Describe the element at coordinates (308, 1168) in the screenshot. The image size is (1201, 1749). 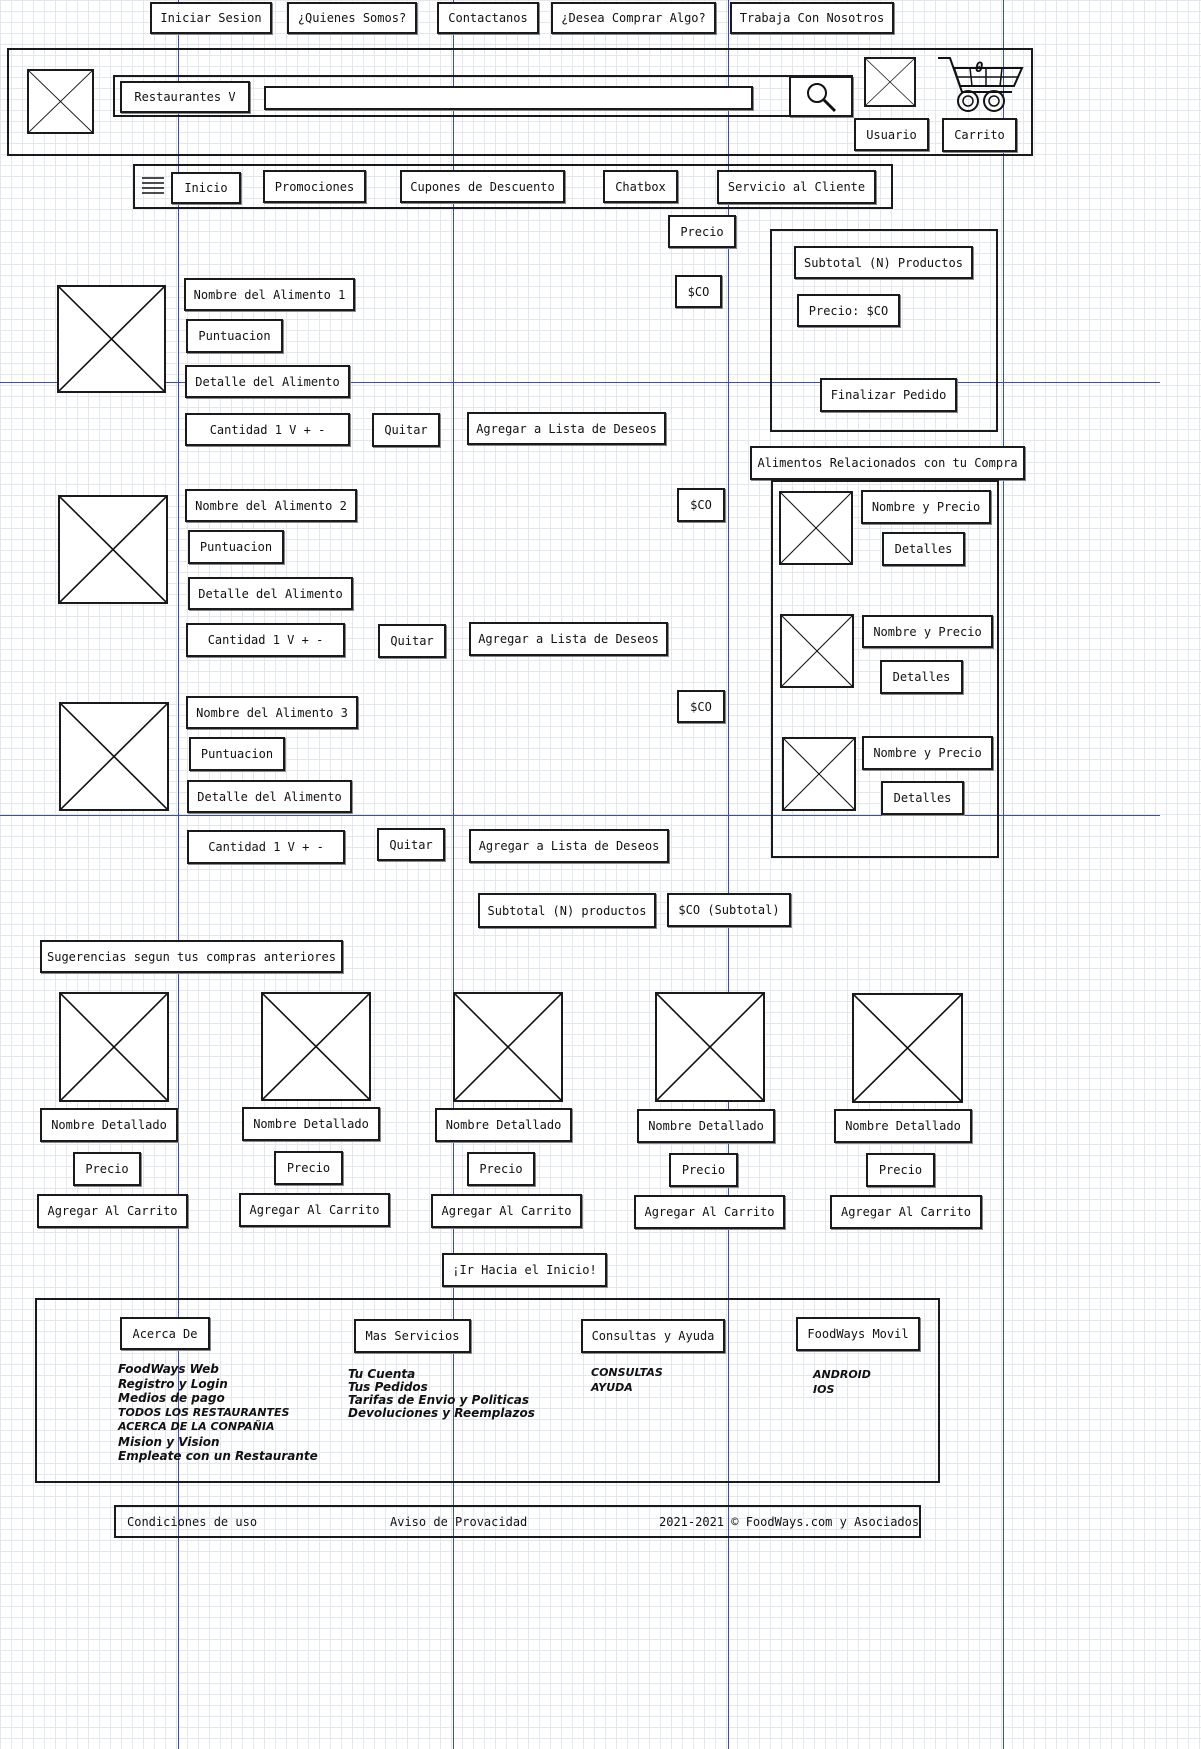
I see `suggestion-price-2: Precio` at that location.